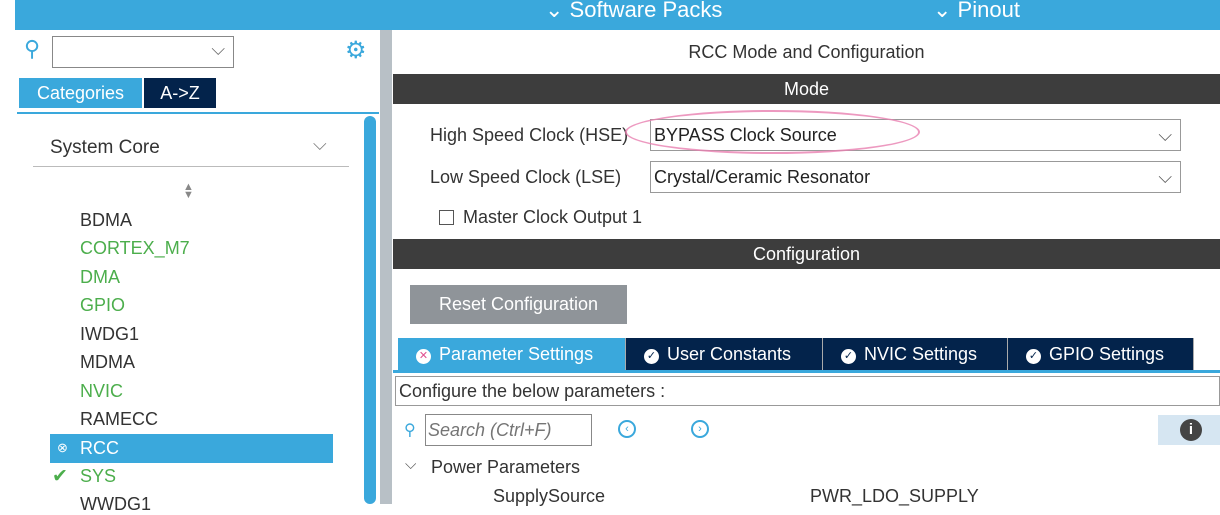  I want to click on highlight-ellipse, so click(772, 132).